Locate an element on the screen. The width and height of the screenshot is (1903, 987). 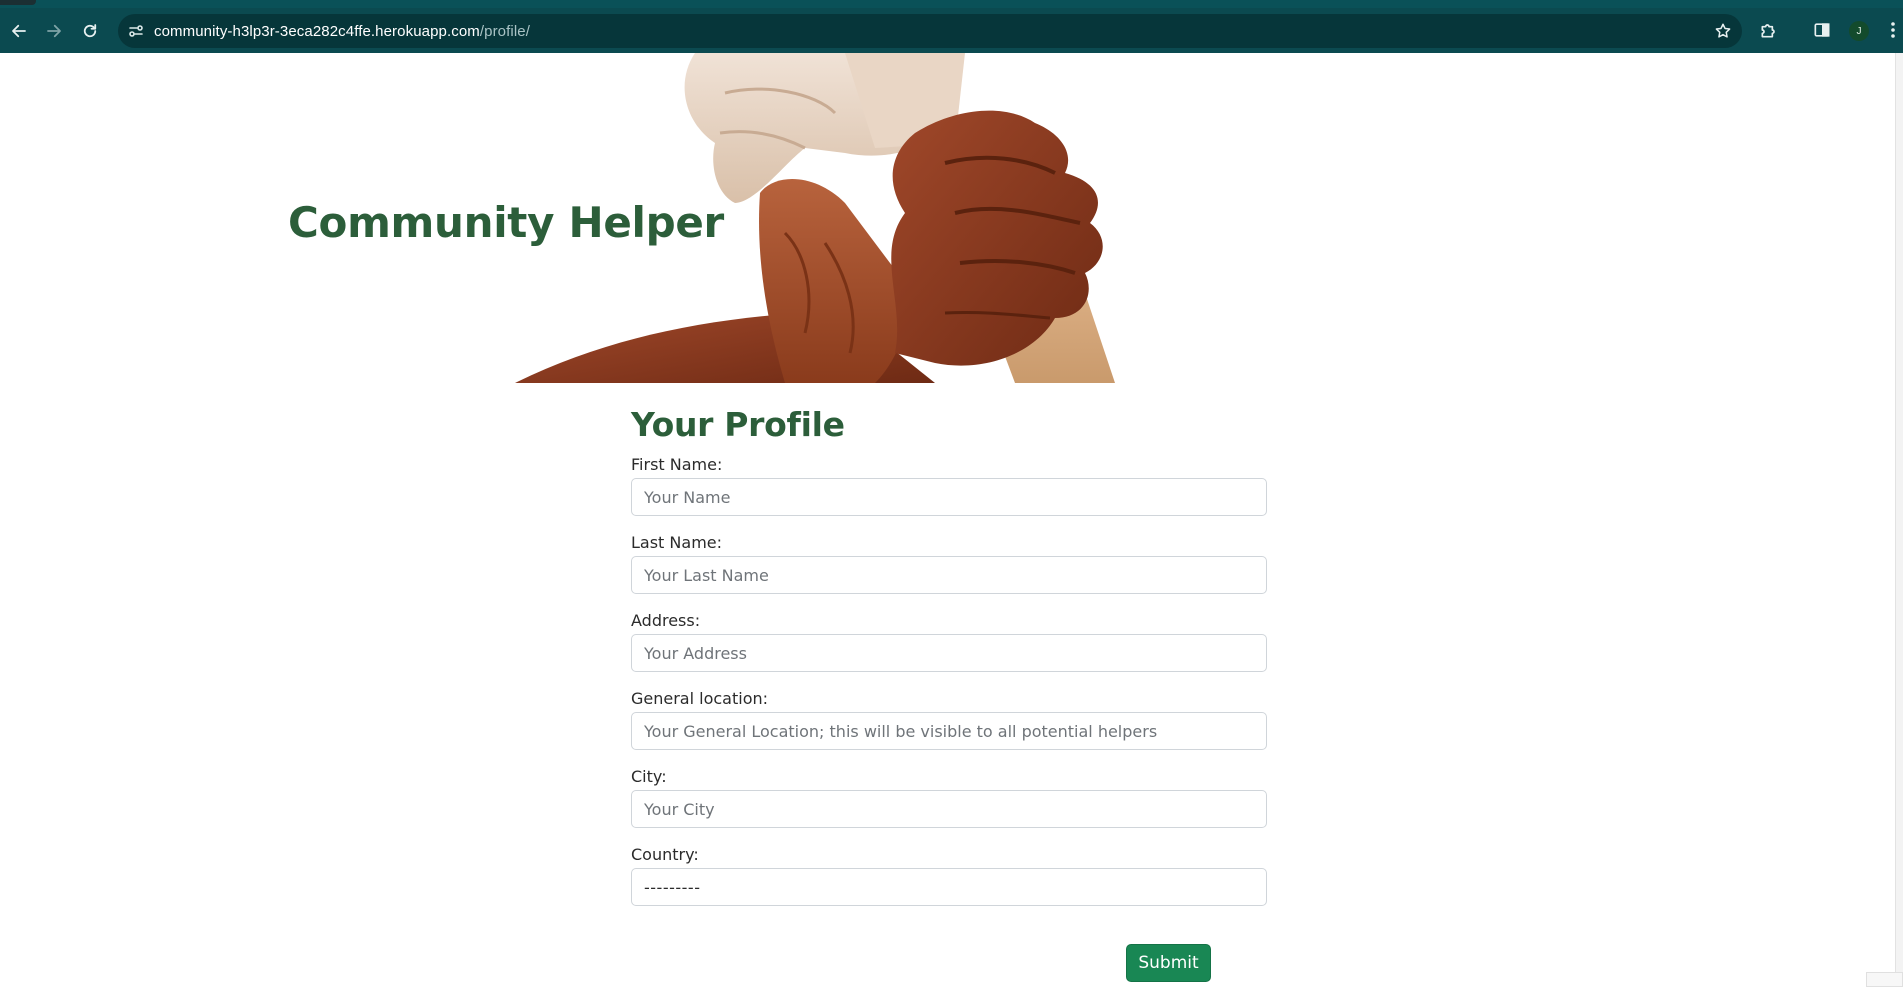
general-location-input is located at coordinates (949, 731).